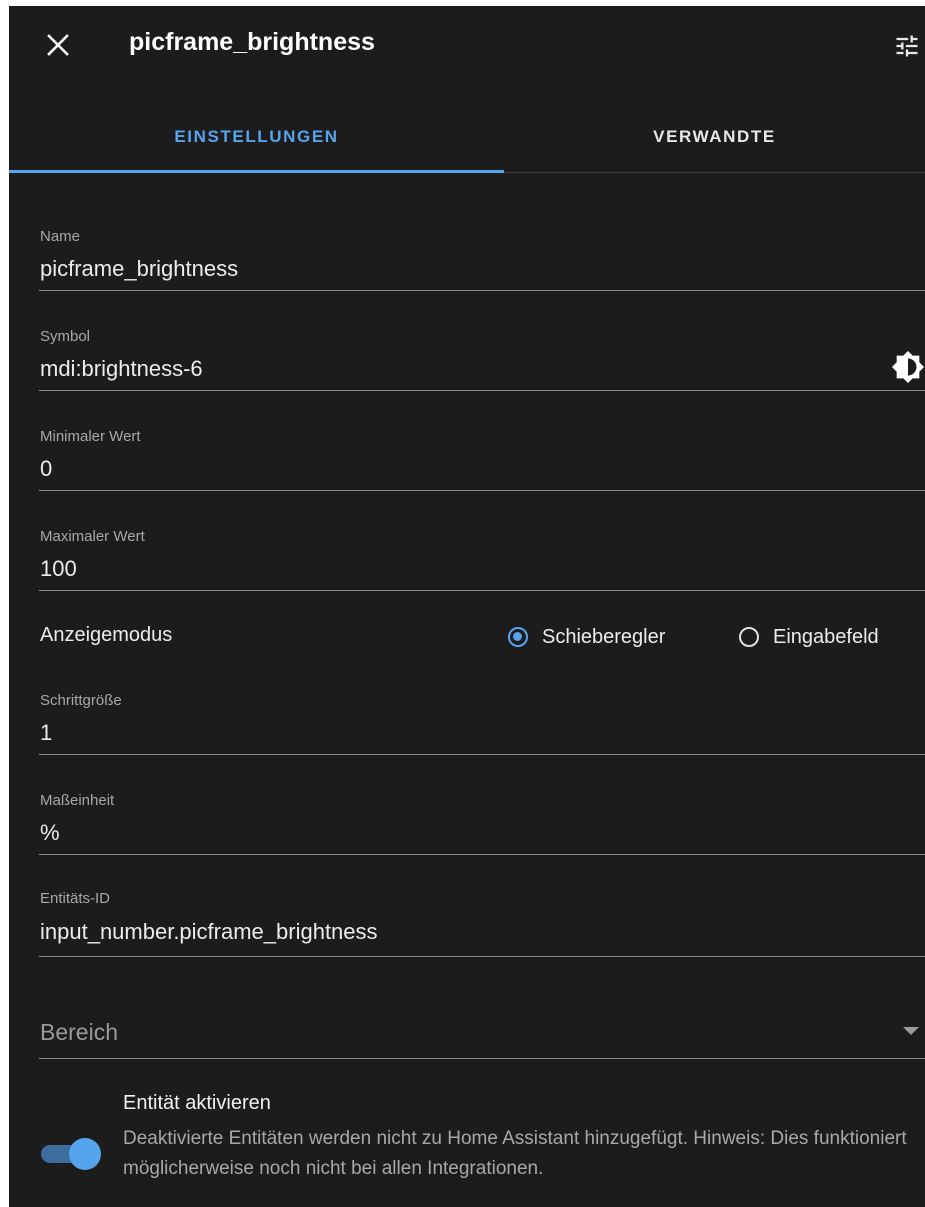 This screenshot has width=925, height=1207. What do you see at coordinates (197, 1103) in the screenshot?
I see `enable-entity-title: Entität aktivieren` at bounding box center [197, 1103].